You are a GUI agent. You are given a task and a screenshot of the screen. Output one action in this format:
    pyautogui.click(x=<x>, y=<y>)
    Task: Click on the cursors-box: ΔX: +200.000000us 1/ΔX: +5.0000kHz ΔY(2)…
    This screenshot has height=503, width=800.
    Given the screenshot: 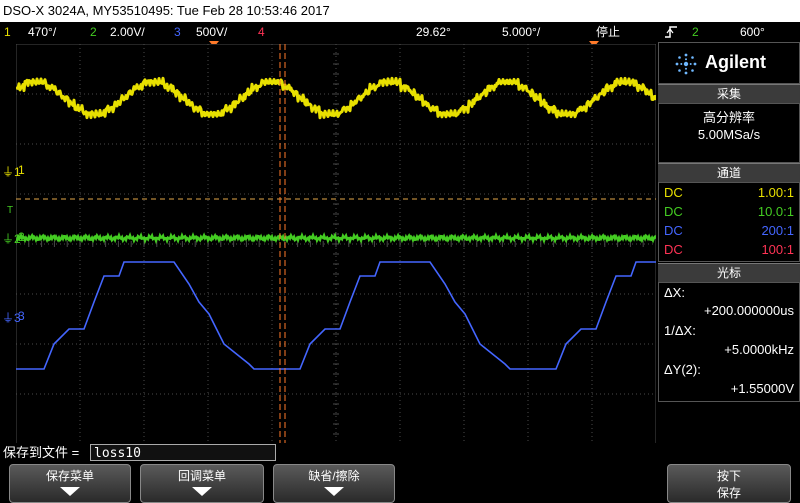 What is the action you would take?
    pyautogui.click(x=729, y=342)
    